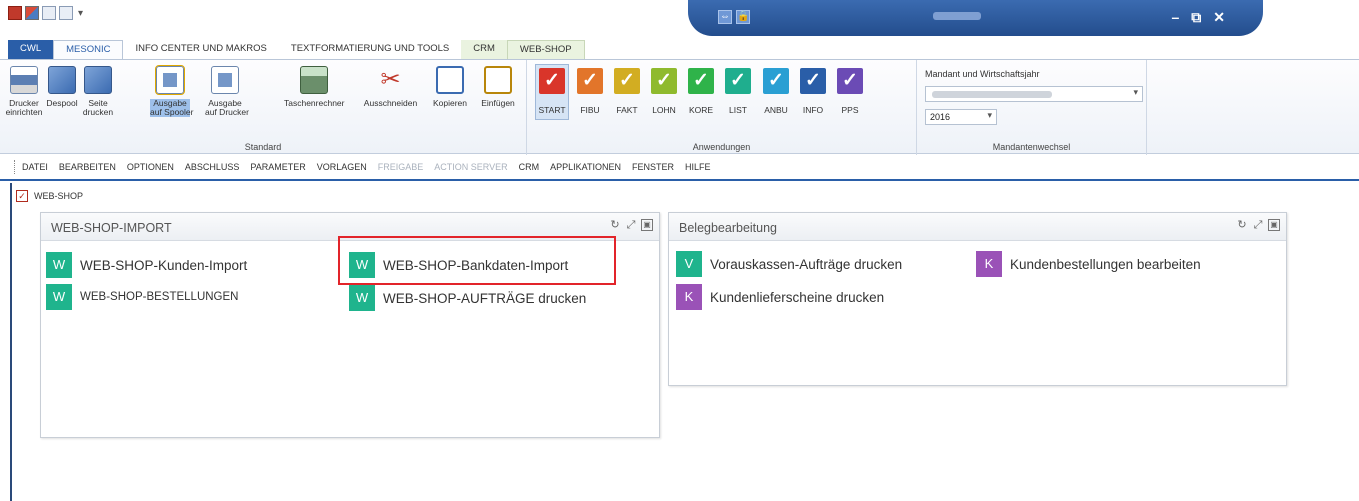  I want to click on window-title-redacted, so click(957, 16).